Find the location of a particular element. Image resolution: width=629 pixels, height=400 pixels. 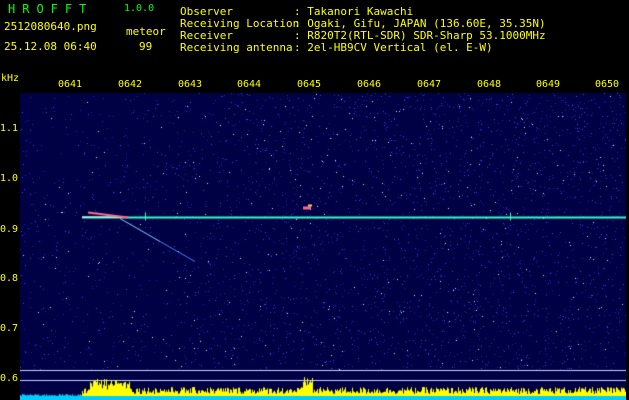

x-tick-0642: 0642 is located at coordinates (130, 84).